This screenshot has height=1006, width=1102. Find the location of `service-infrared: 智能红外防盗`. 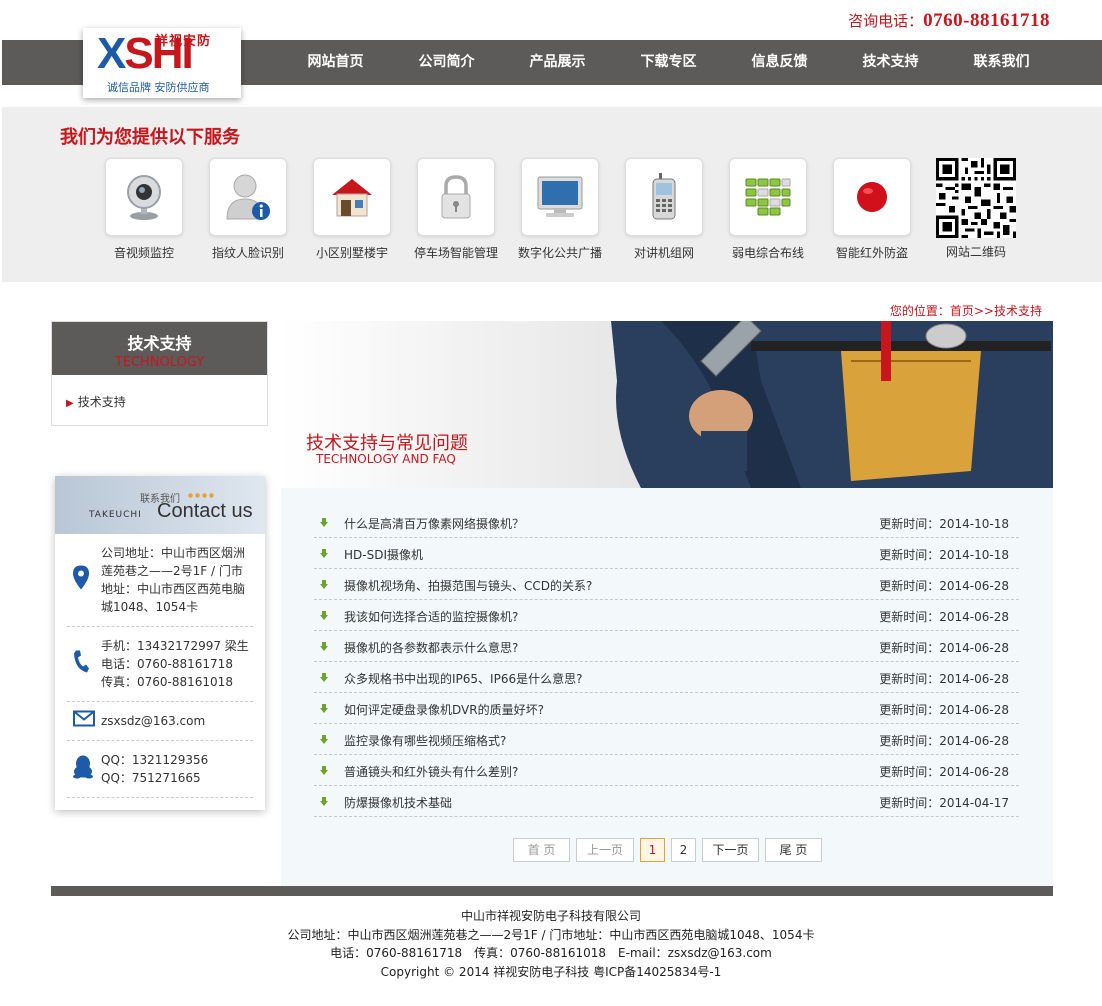

service-infrared: 智能红外防盗 is located at coordinates (872, 209).